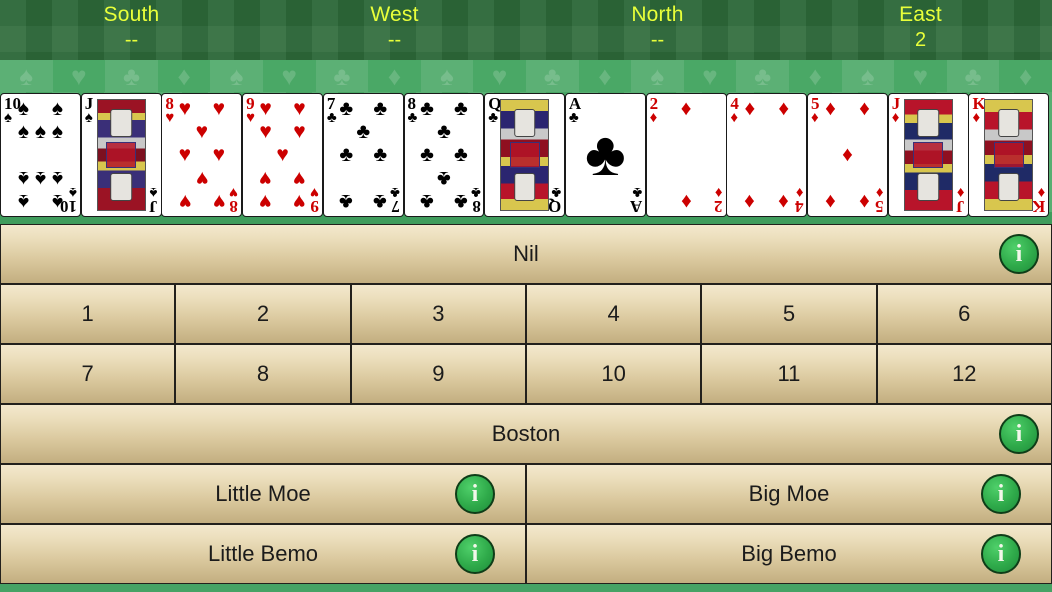  I want to click on playing-card-7-clubs: 7 ♣ 7 ♣ ♣ ♣ ♣ ♣ ♣ ♣ ♣, so click(363, 155).